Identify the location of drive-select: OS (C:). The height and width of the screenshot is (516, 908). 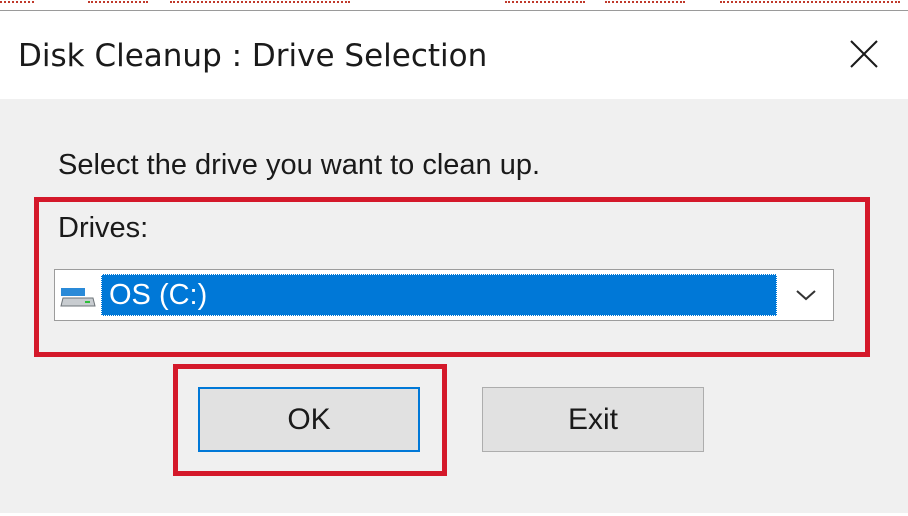
(444, 295).